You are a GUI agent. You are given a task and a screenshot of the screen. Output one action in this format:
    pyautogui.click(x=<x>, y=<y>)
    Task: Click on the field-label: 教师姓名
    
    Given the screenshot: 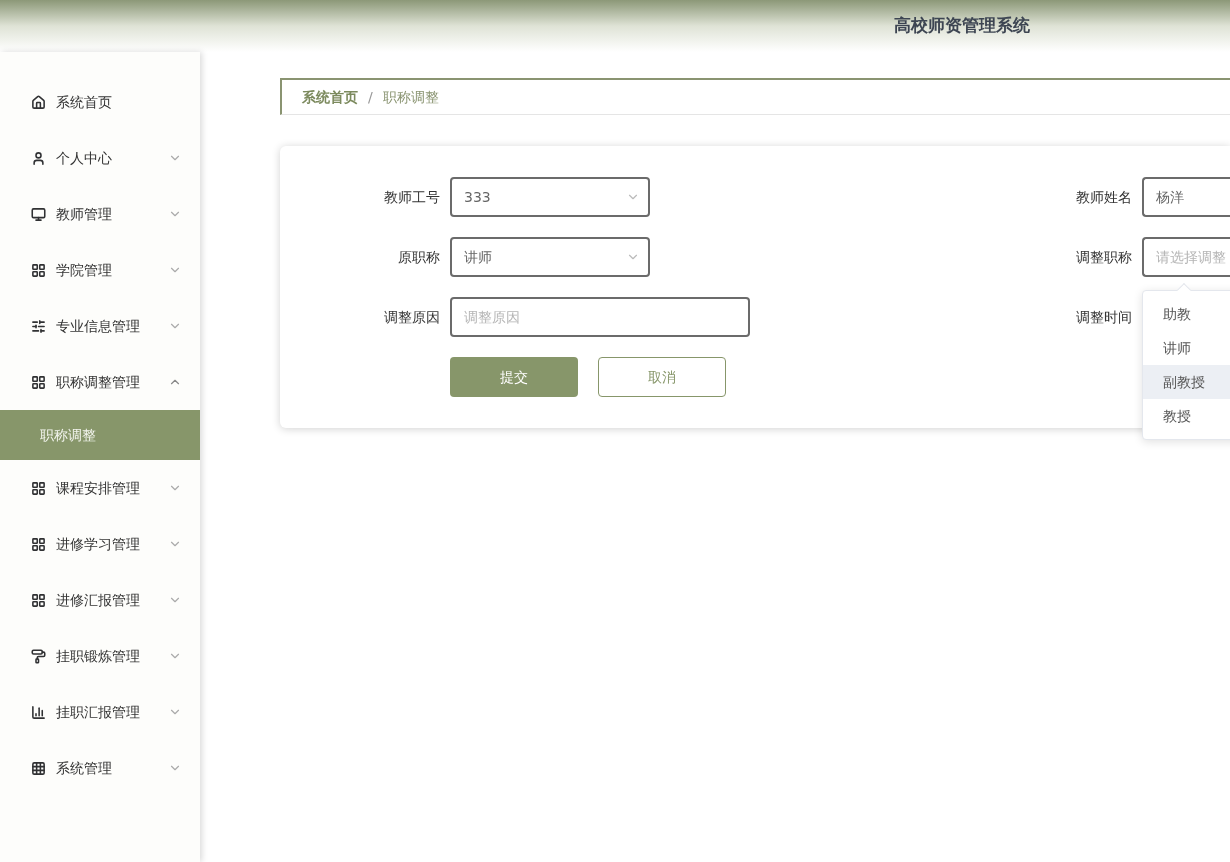 What is the action you would take?
    pyautogui.click(x=1104, y=197)
    